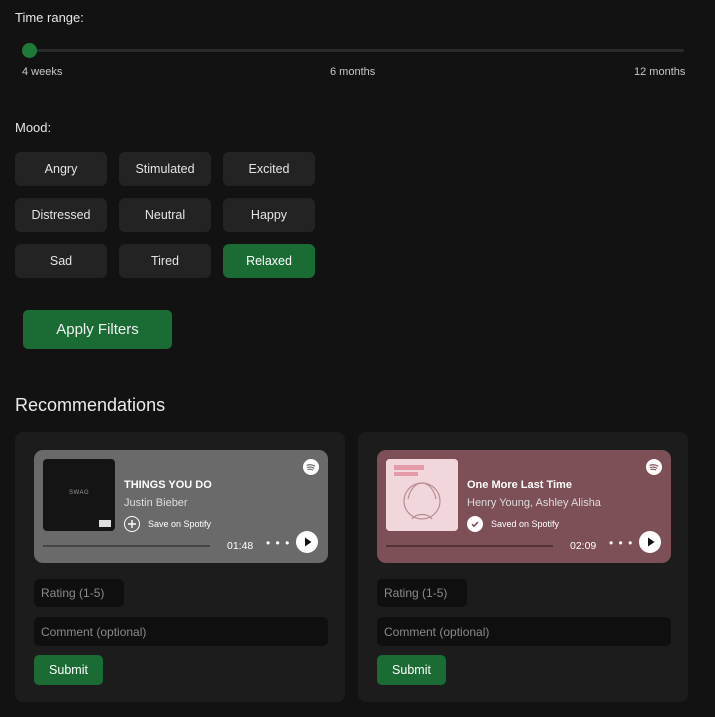 The height and width of the screenshot is (717, 715). I want to click on save-status-label: Saved on Spotify, so click(525, 524).